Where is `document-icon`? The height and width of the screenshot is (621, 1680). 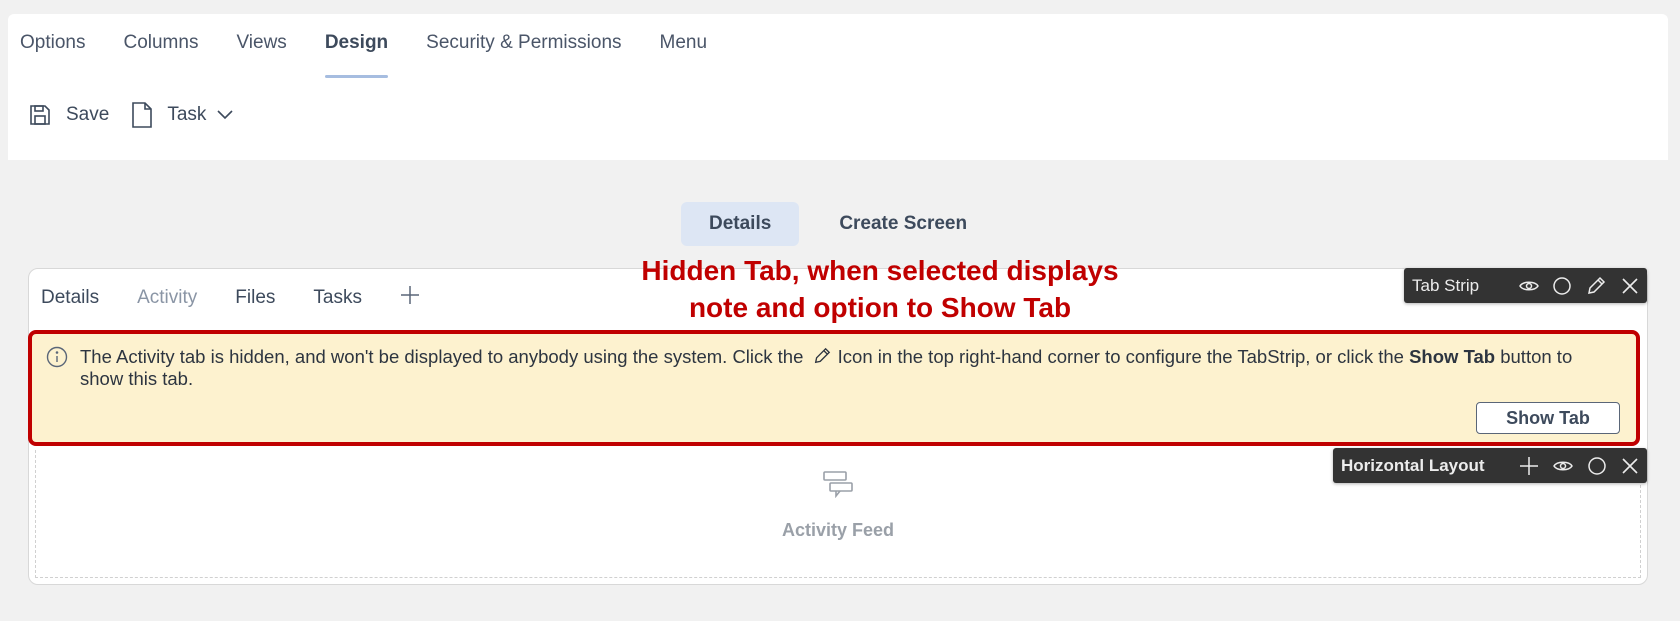 document-icon is located at coordinates (142, 115).